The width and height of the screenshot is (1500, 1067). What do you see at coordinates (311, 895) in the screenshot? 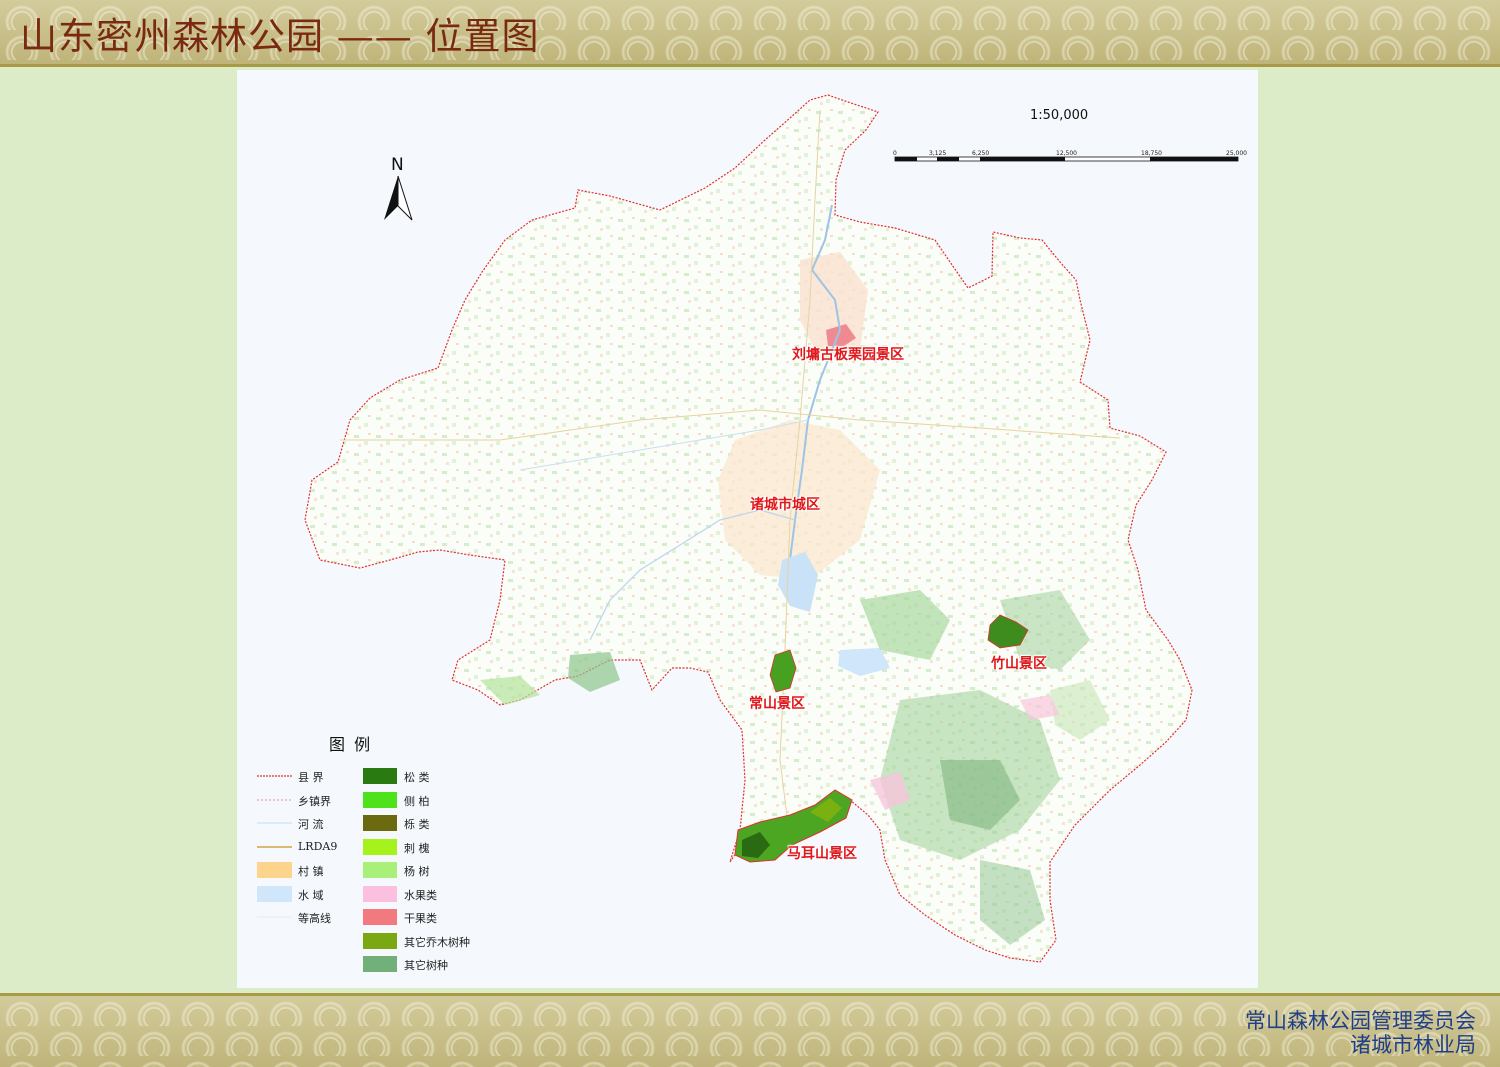
I see `legend-label-water: 水 域` at bounding box center [311, 895].